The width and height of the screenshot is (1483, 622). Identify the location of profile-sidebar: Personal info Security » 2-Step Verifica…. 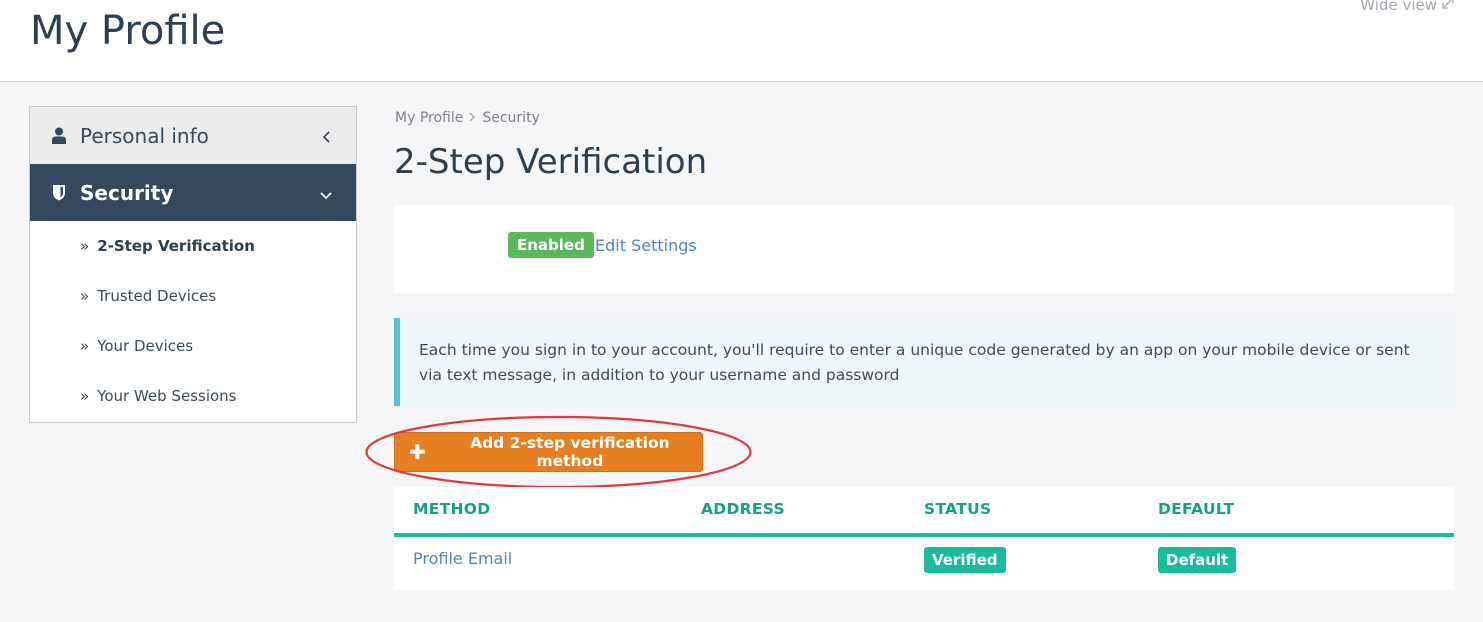
(193, 264).